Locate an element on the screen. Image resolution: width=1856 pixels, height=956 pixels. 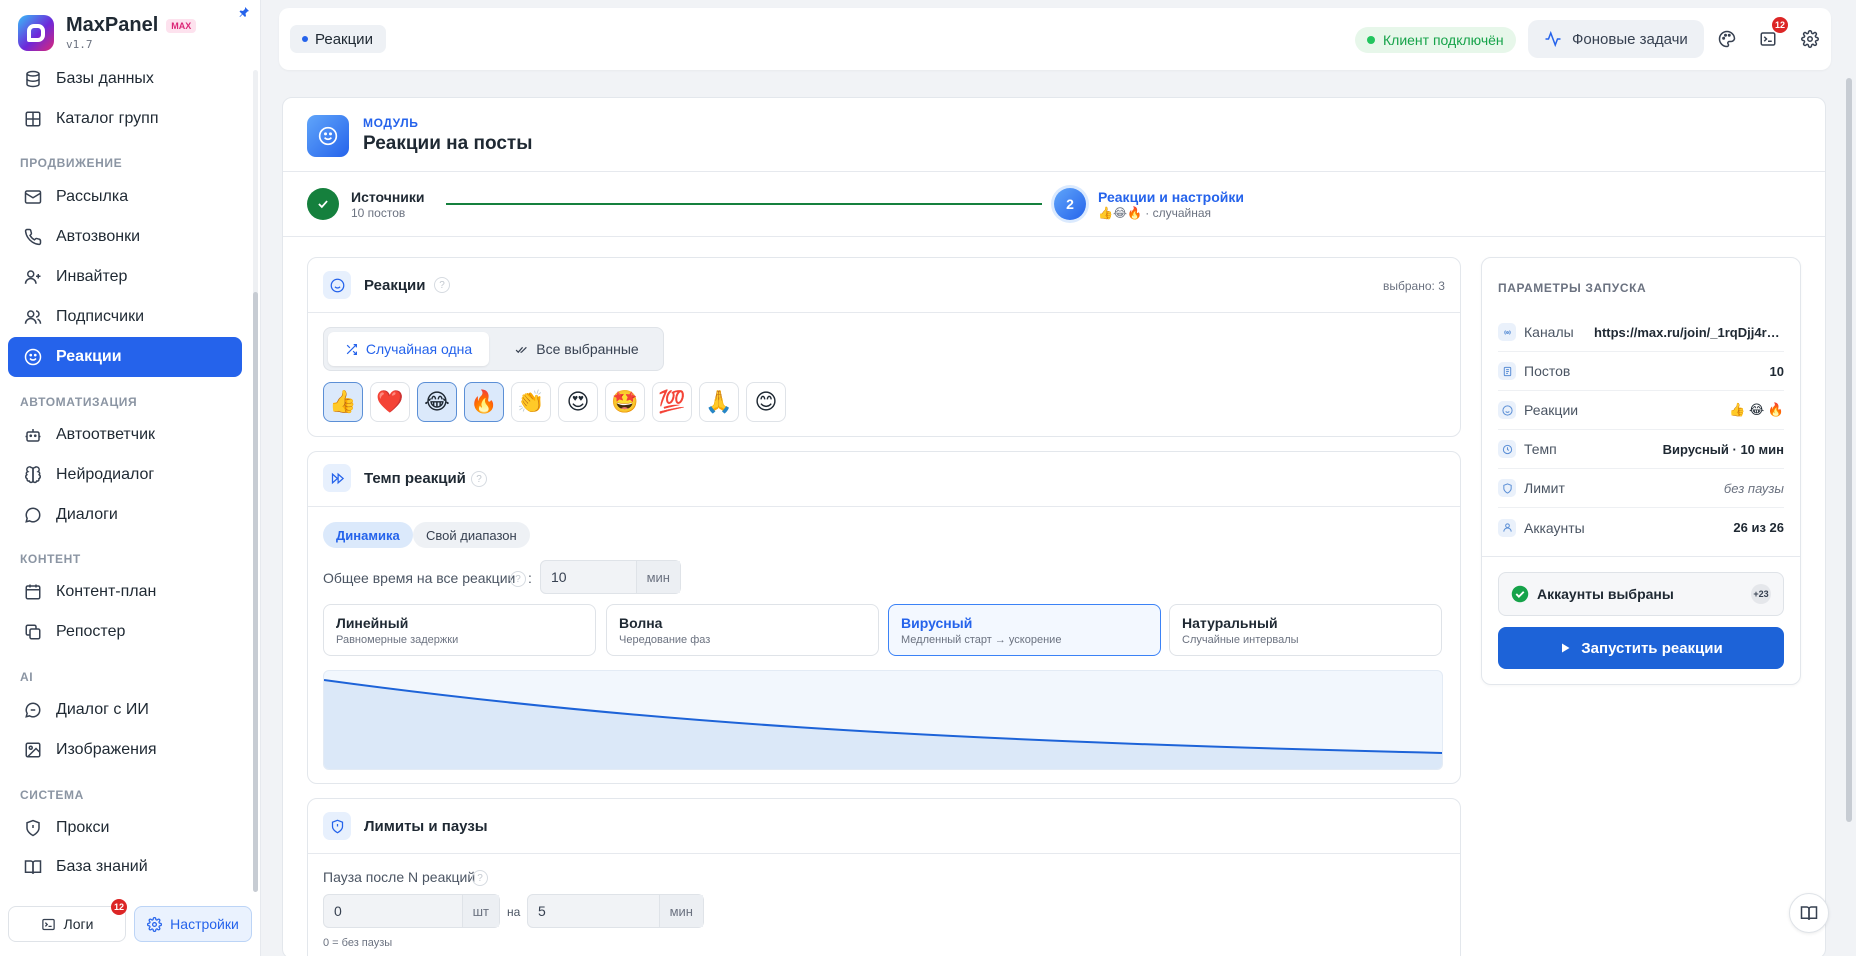
breadcrumb-dot is located at coordinates (305, 39).